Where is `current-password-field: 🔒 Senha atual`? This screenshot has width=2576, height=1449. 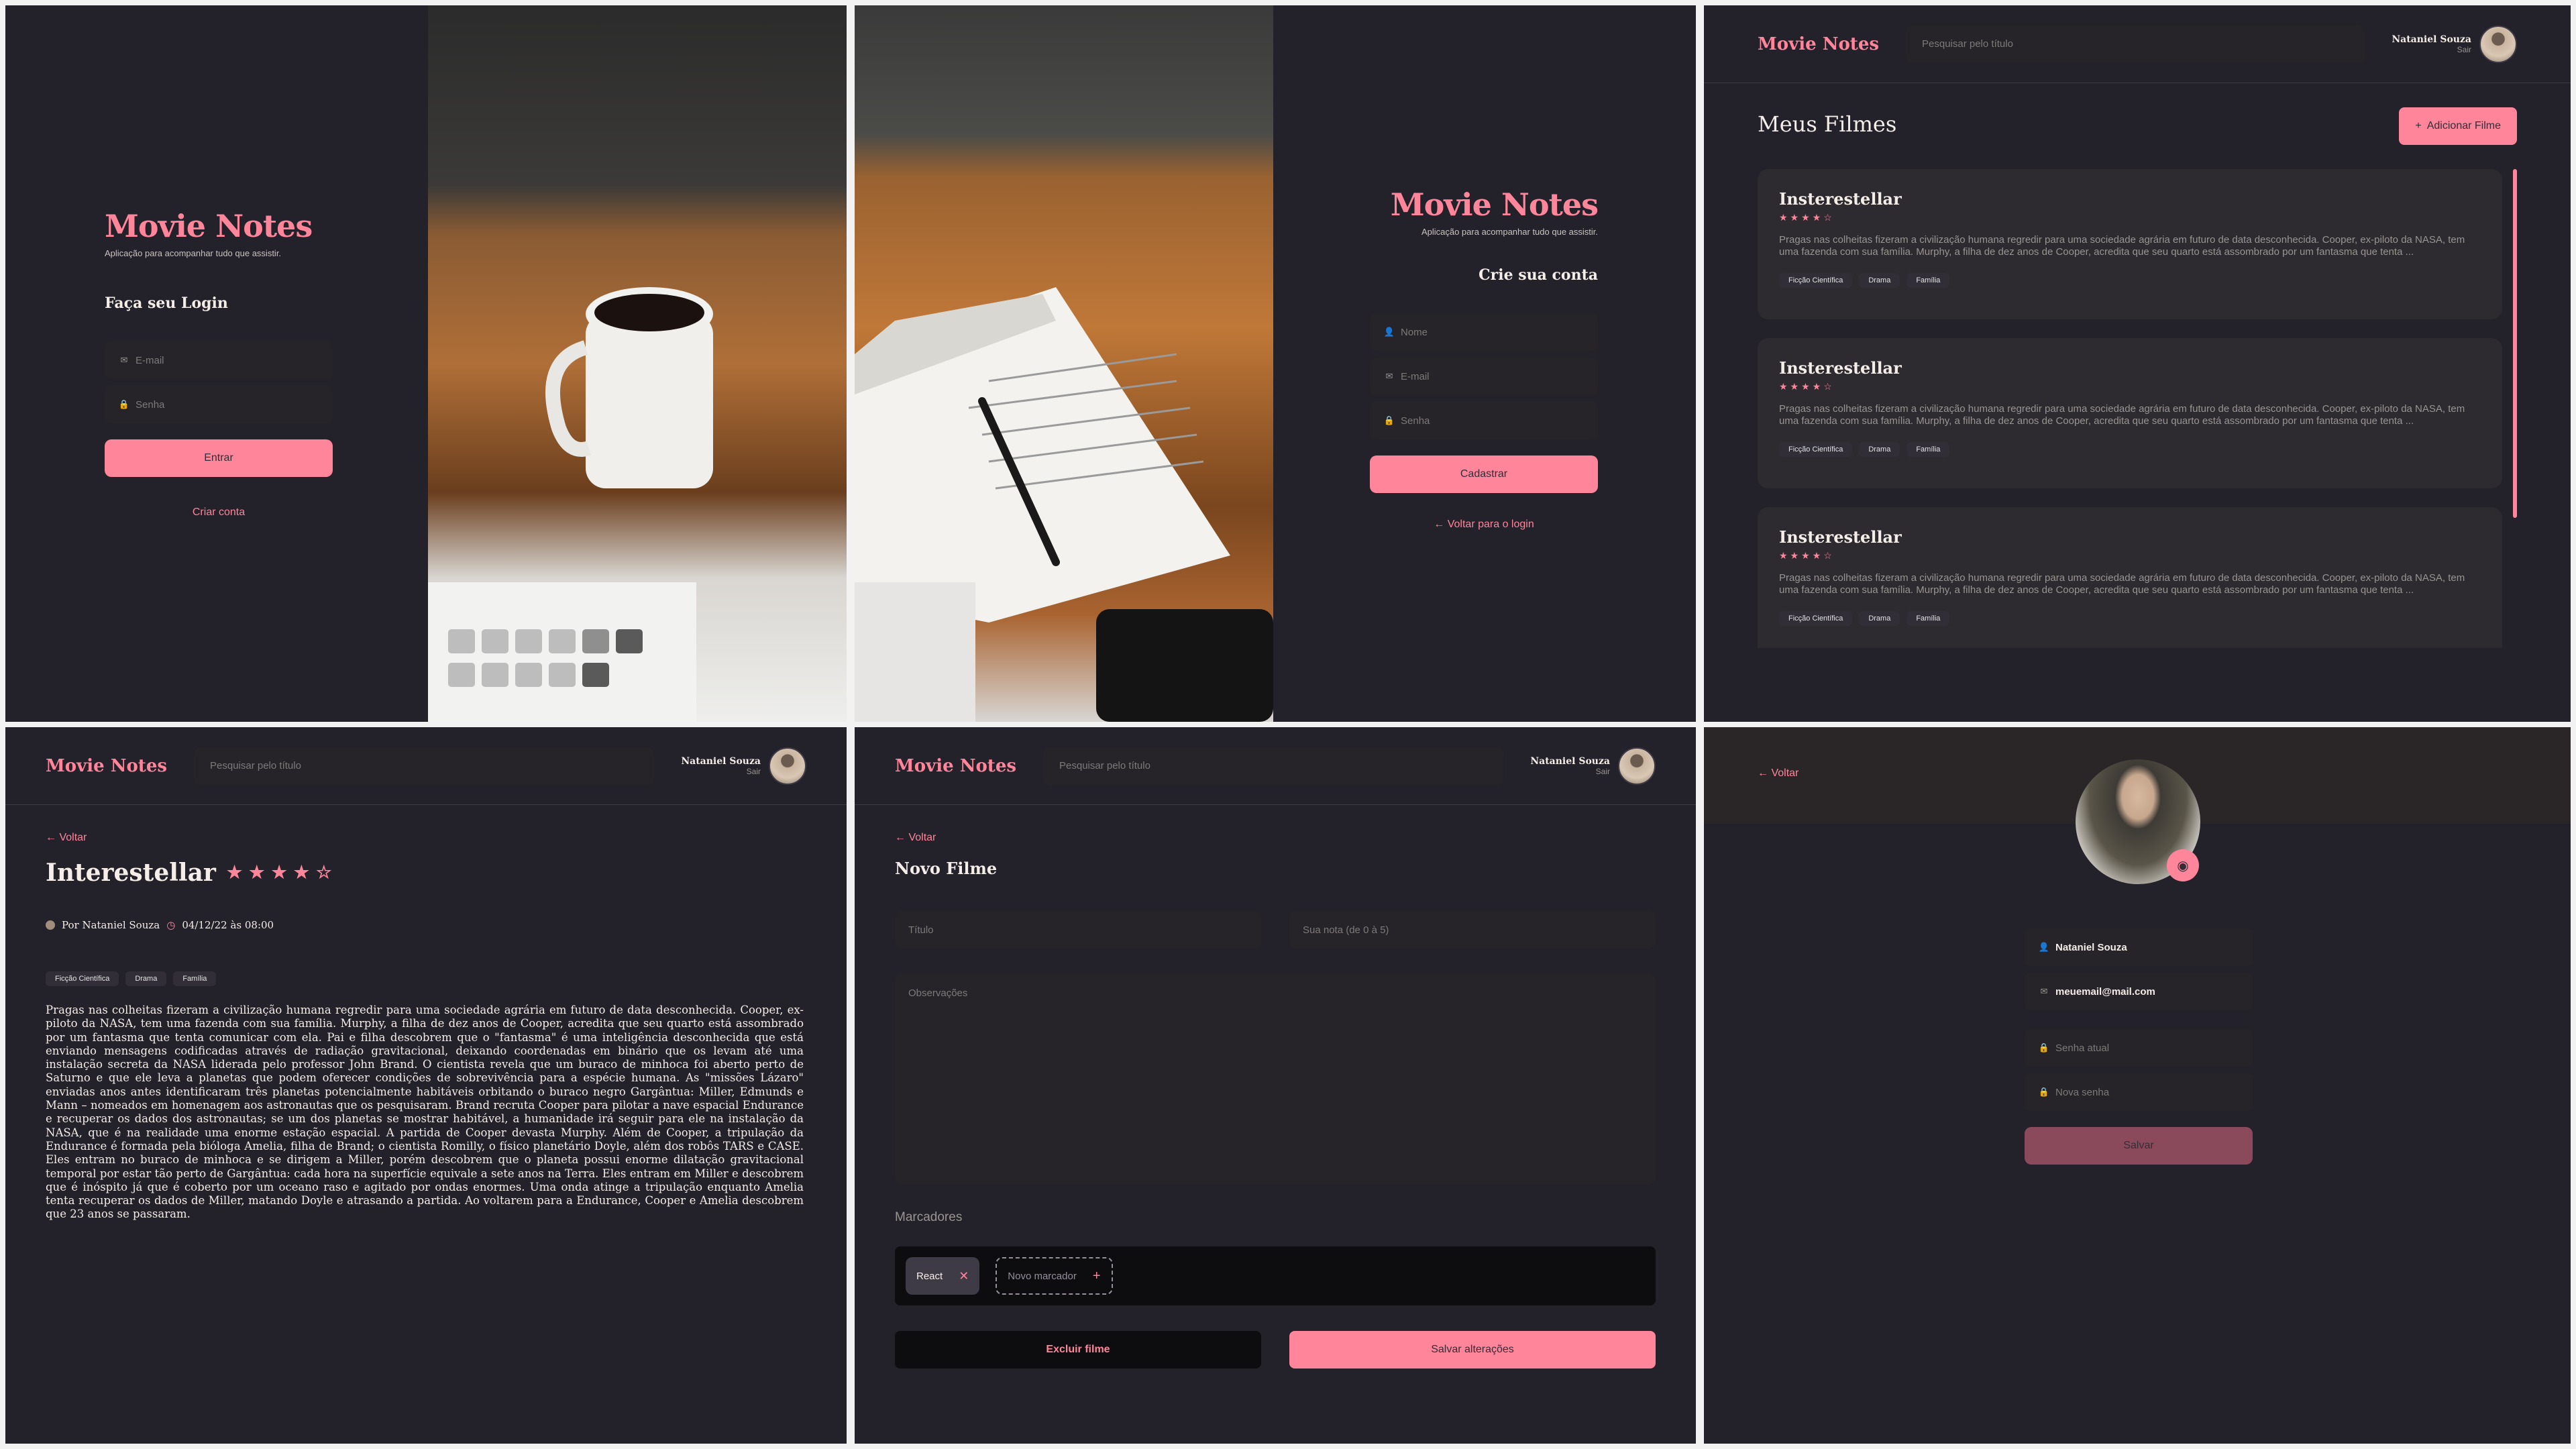
current-password-field: 🔒 Senha atual is located at coordinates (2139, 1048).